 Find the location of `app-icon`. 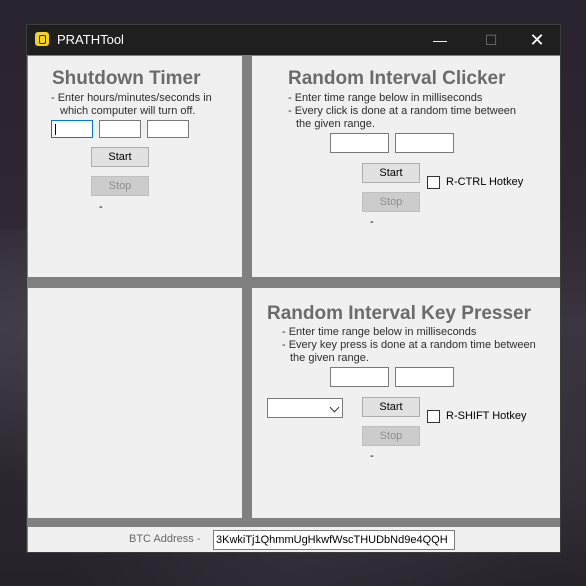

app-icon is located at coordinates (42, 39).